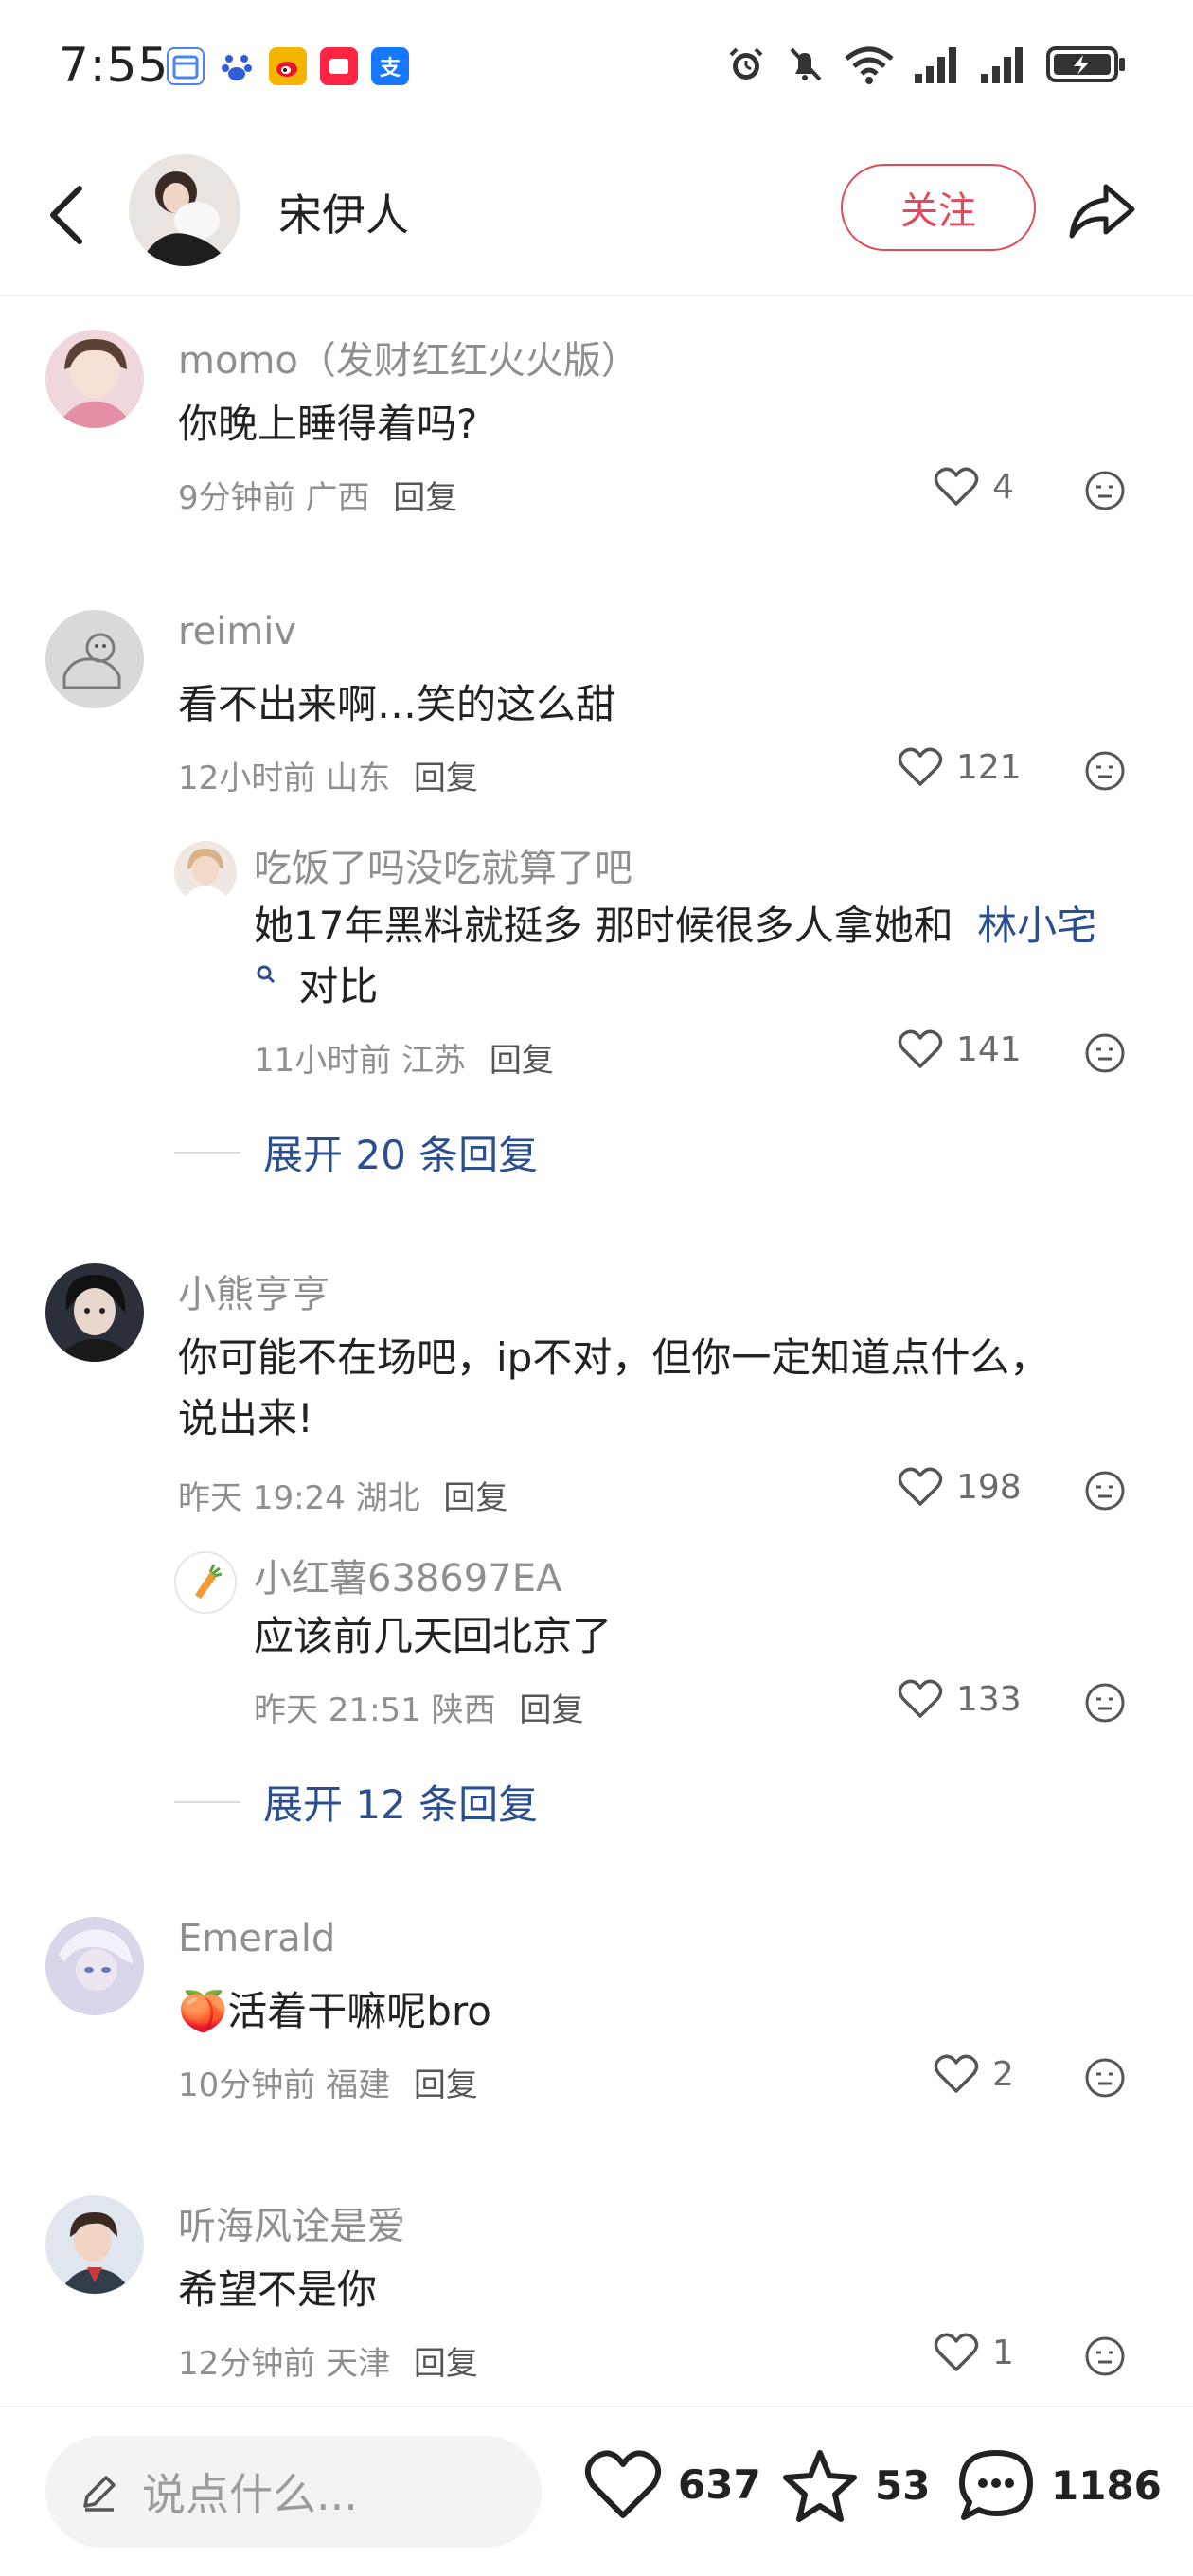 This screenshot has width=1193, height=2576. What do you see at coordinates (247, 2085) in the screenshot?
I see `comment-time: 10分钟前` at bounding box center [247, 2085].